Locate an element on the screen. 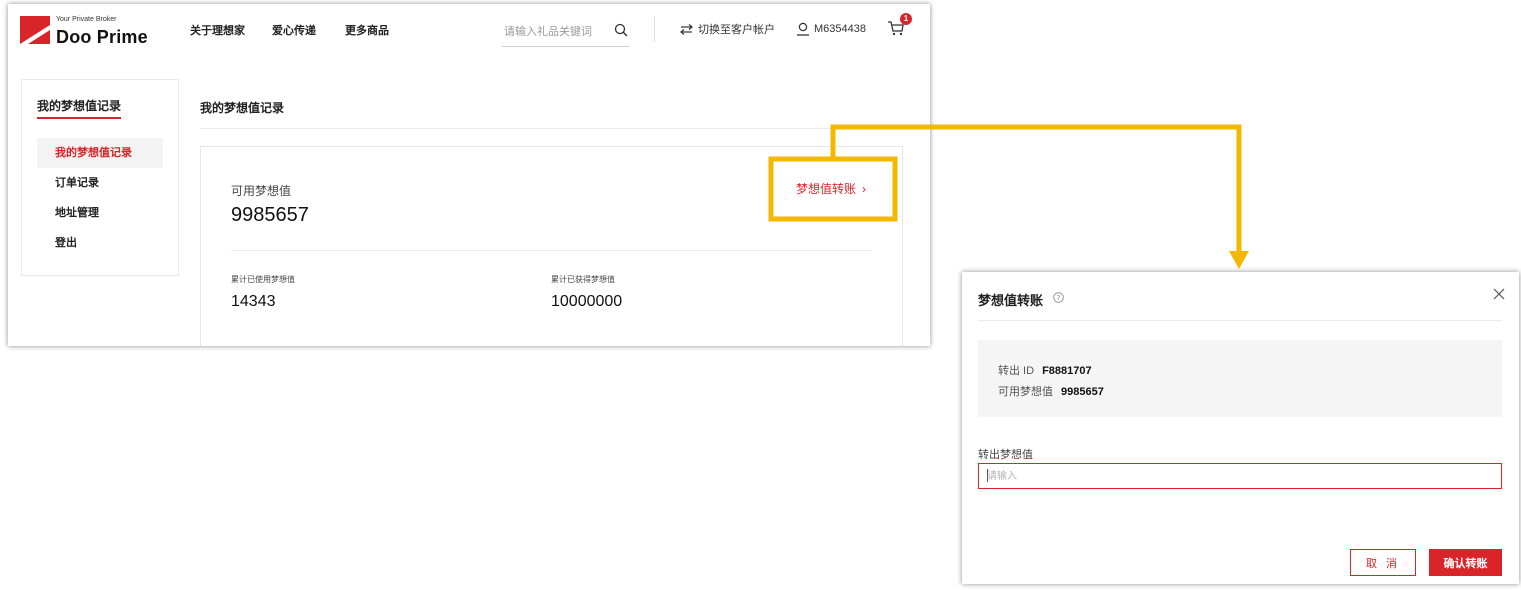 The width and height of the screenshot is (1521, 590). total-earned-label: 累计已获得梦想值 is located at coordinates (583, 279).